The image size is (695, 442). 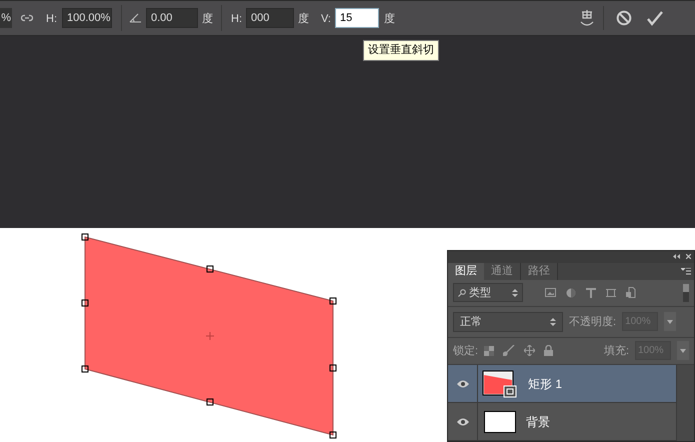 What do you see at coordinates (27, 18) in the screenshot?
I see `link-icon` at bounding box center [27, 18].